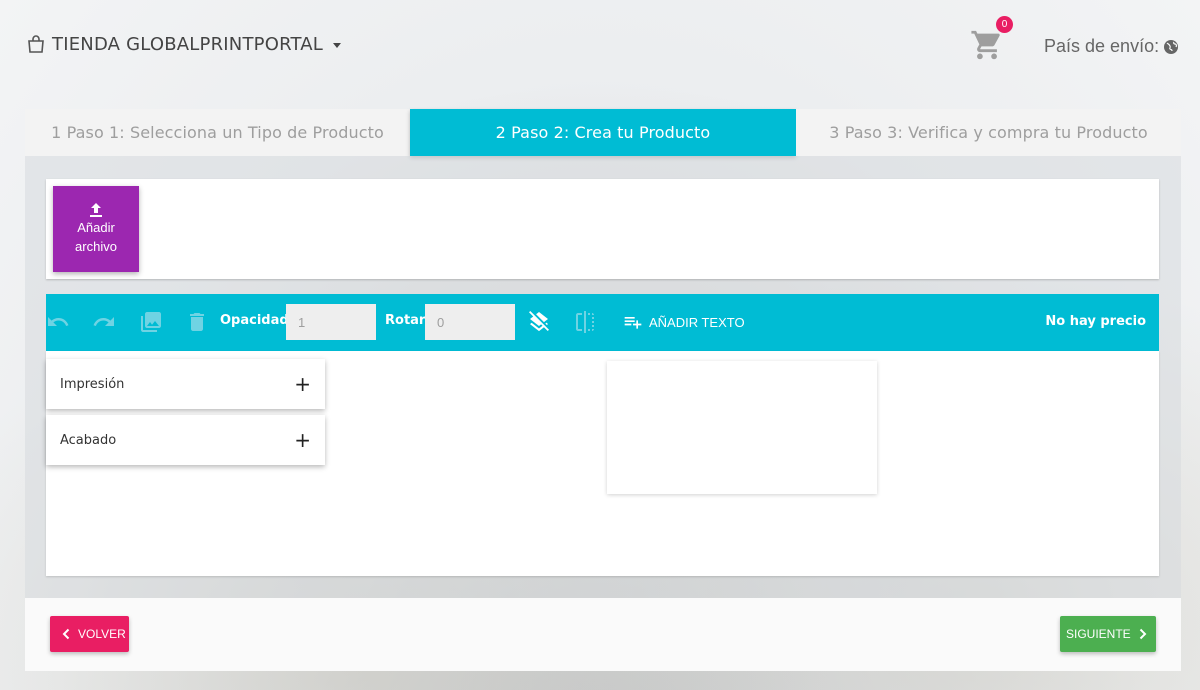 This screenshot has height=690, width=1200. I want to click on upload-panel: Añadir archivo, so click(602, 229).